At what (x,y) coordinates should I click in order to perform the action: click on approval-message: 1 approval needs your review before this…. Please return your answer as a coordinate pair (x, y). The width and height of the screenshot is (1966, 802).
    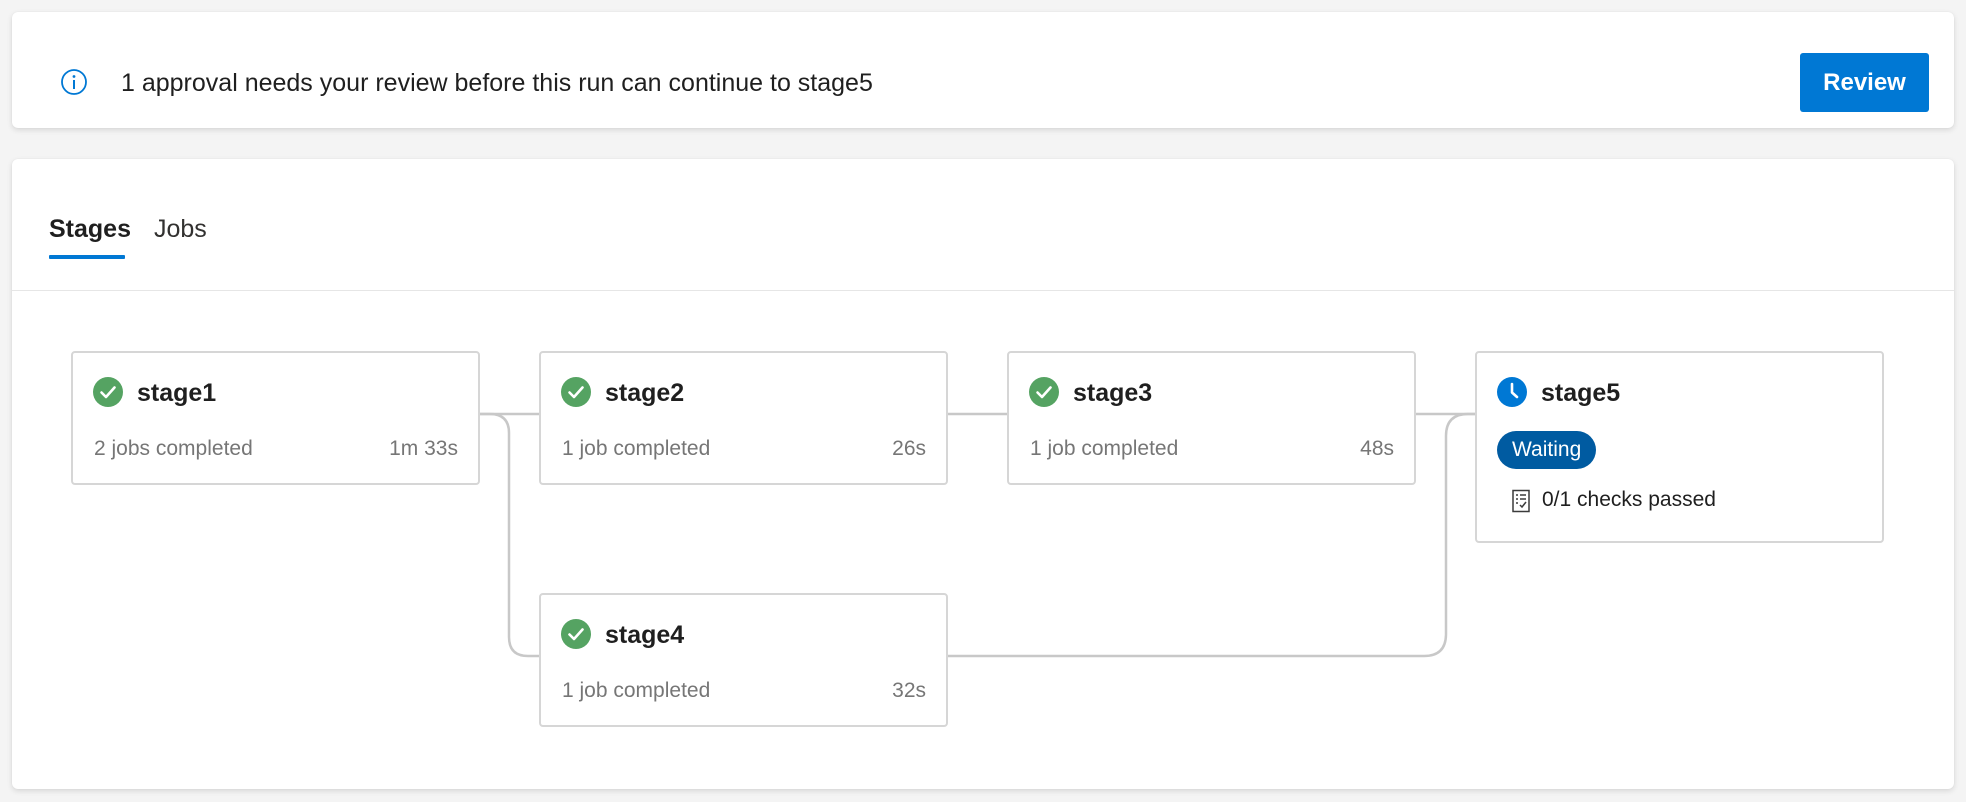
    Looking at the image, I should click on (497, 83).